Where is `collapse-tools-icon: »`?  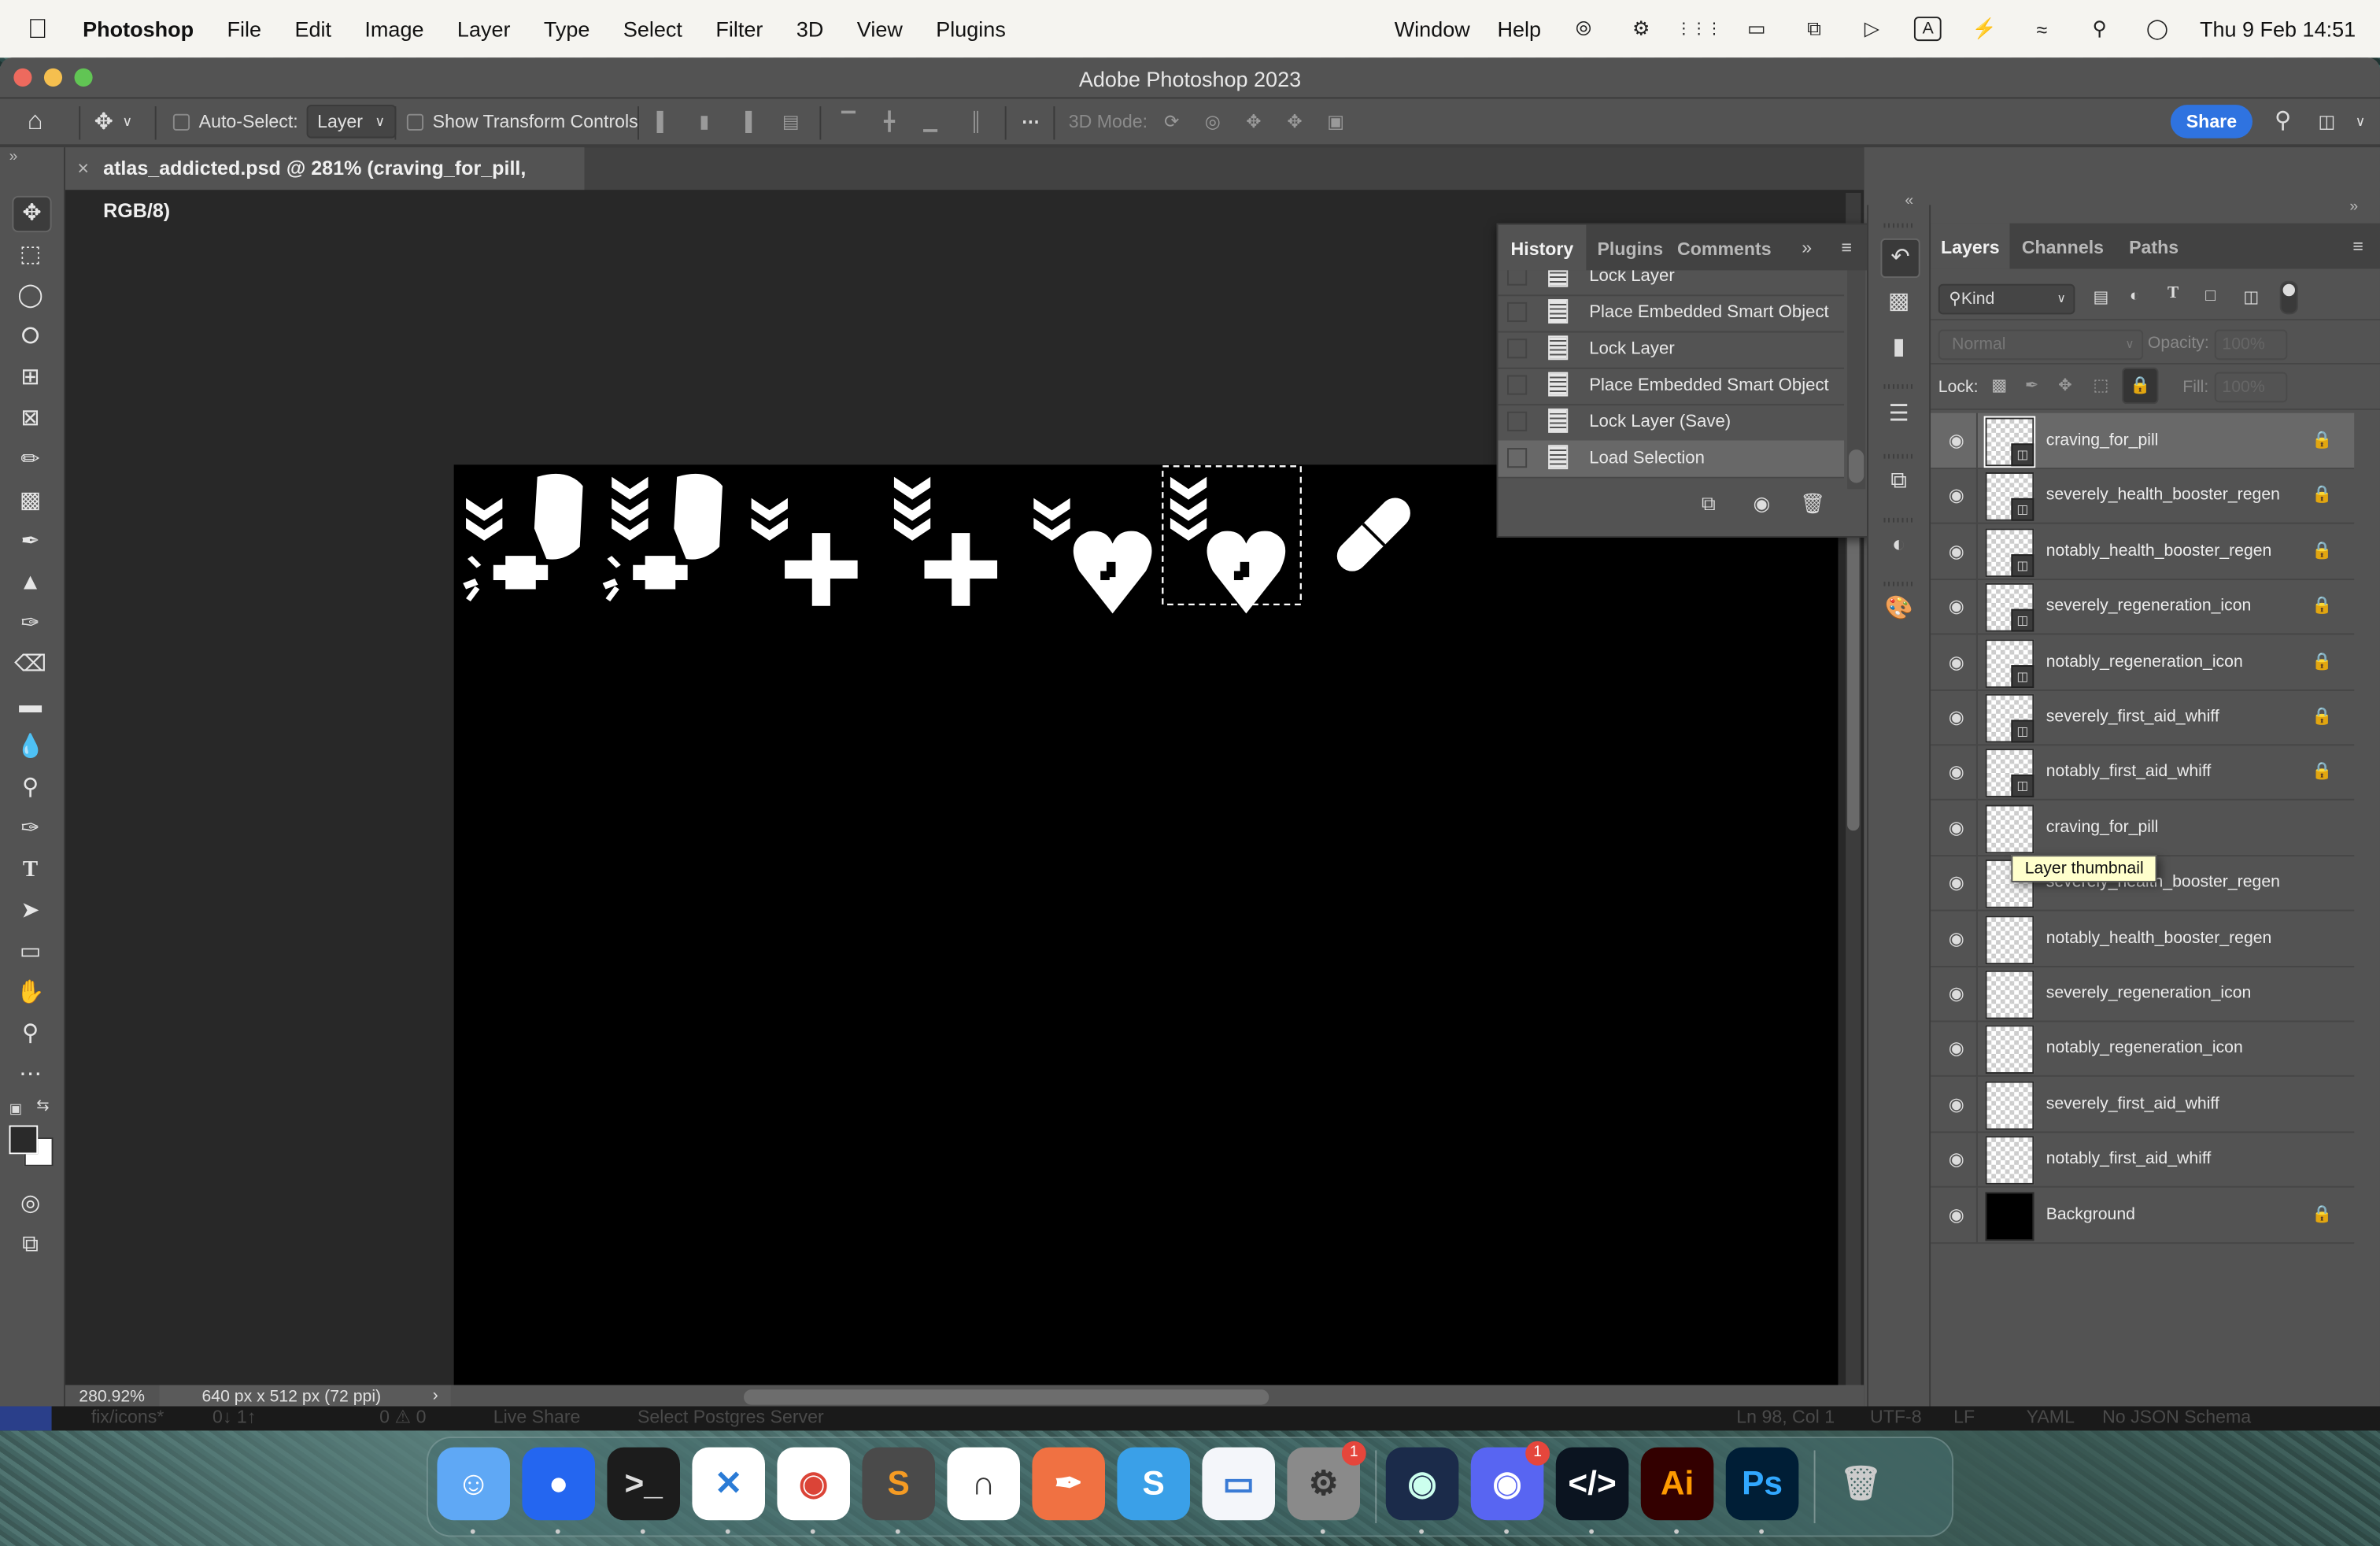 collapse-tools-icon: » is located at coordinates (13, 157).